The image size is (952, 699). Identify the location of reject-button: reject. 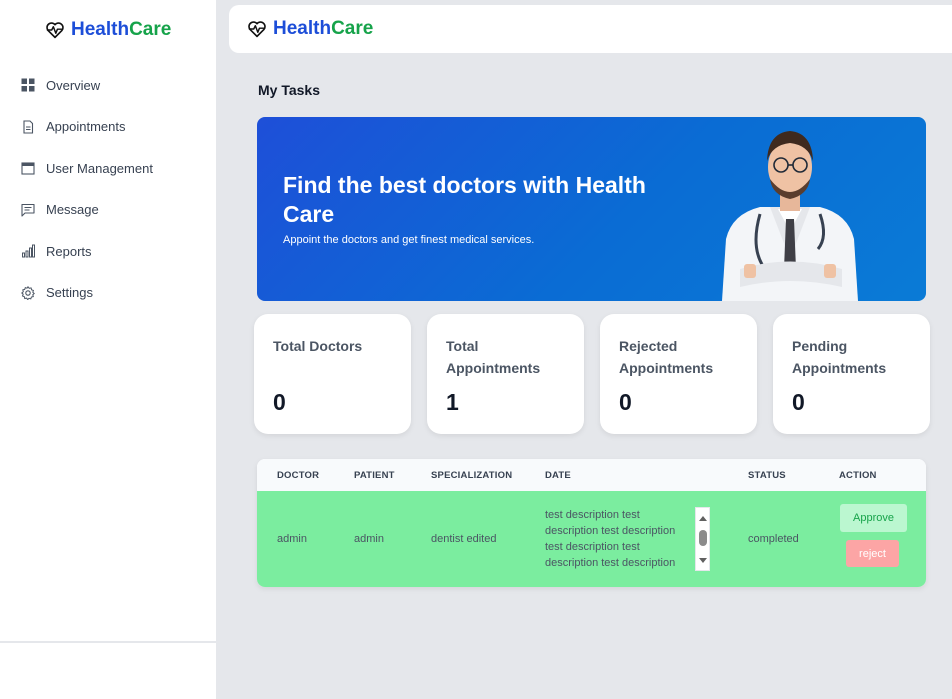
(872, 553).